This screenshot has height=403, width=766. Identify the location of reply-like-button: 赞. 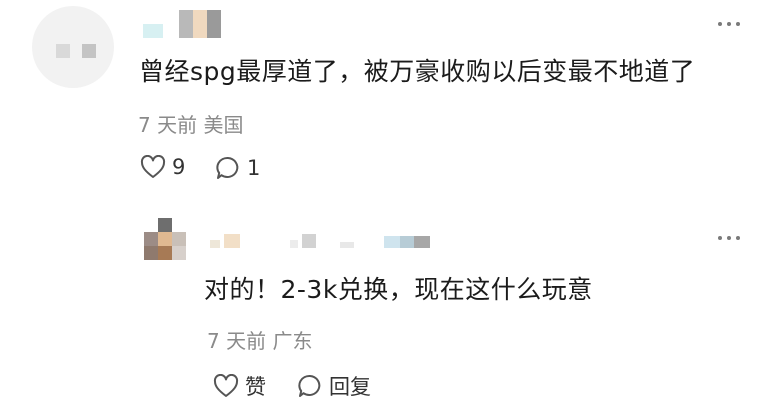
(239, 386).